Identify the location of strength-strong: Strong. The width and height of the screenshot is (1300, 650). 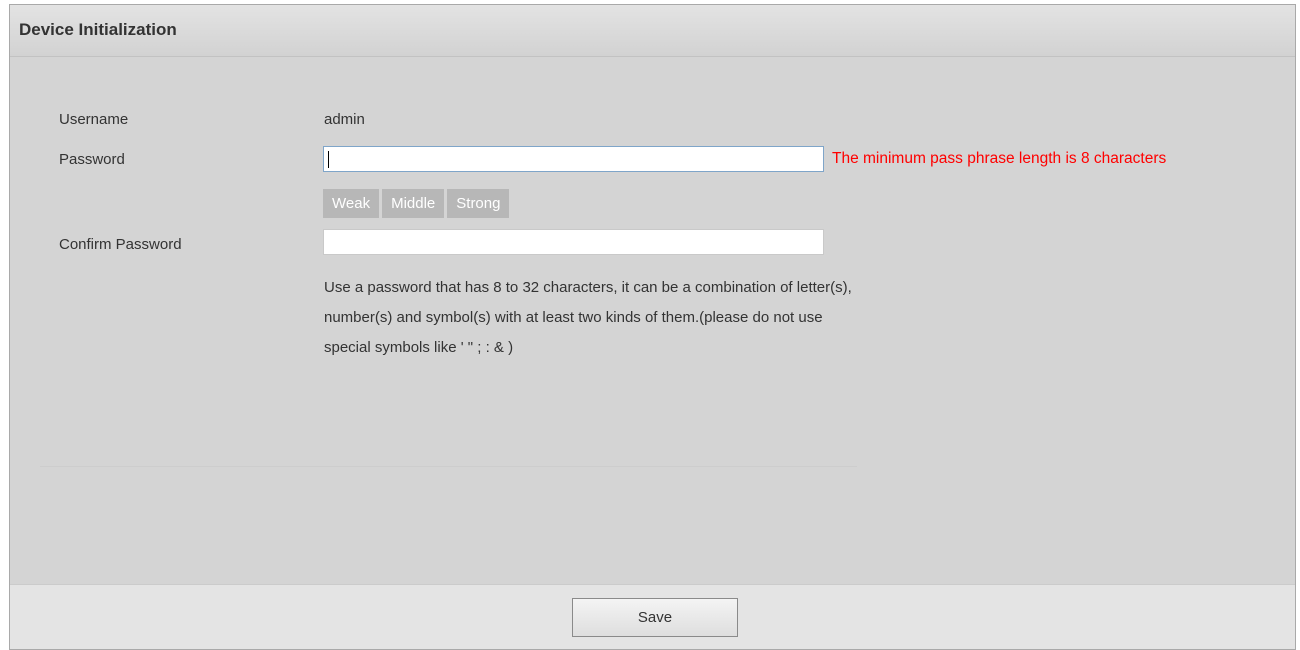
(478, 203).